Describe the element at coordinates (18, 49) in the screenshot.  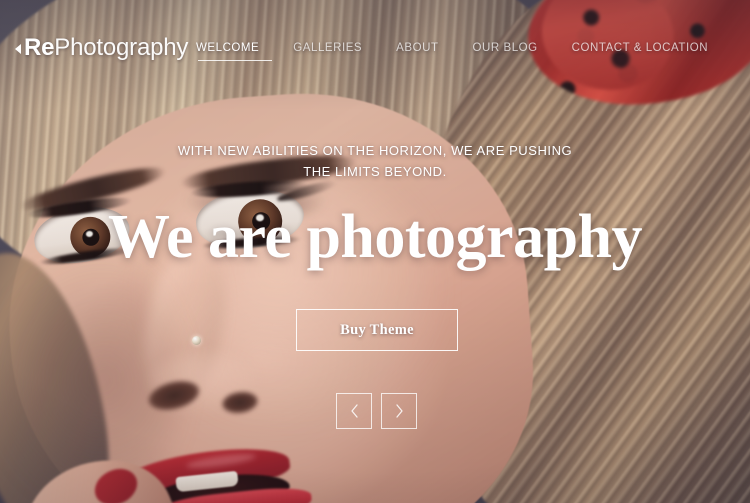
I see `caret-left-icon` at that location.